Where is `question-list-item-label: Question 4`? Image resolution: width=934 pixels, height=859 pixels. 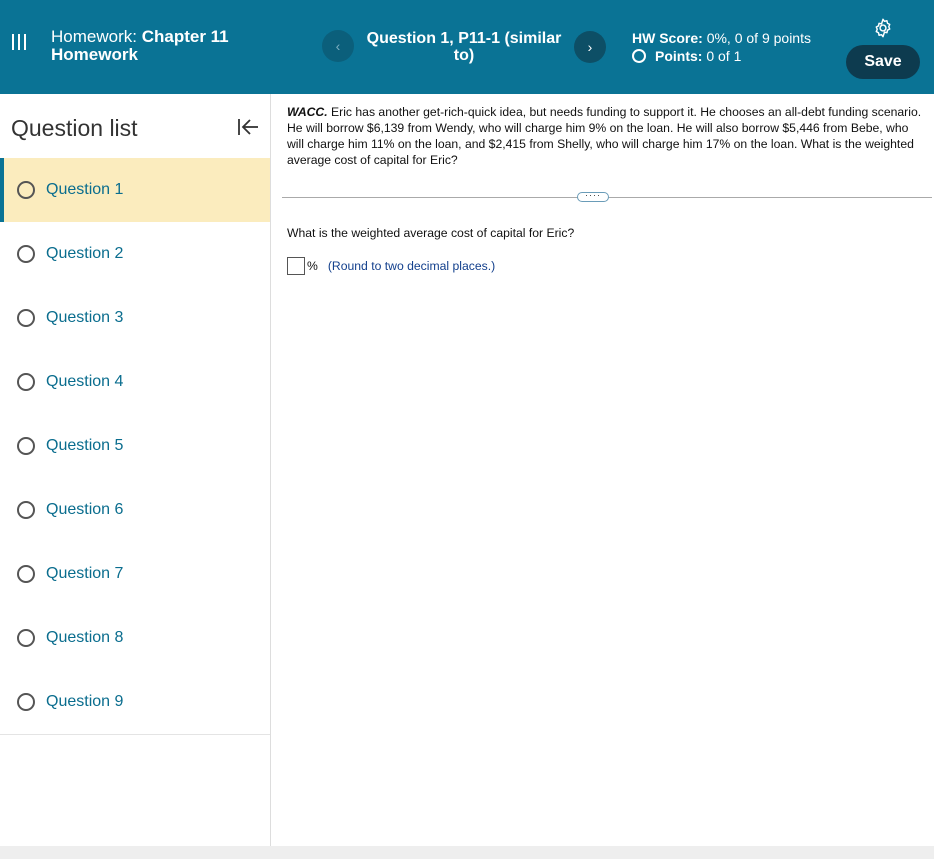 question-list-item-label: Question 4 is located at coordinates (85, 381).